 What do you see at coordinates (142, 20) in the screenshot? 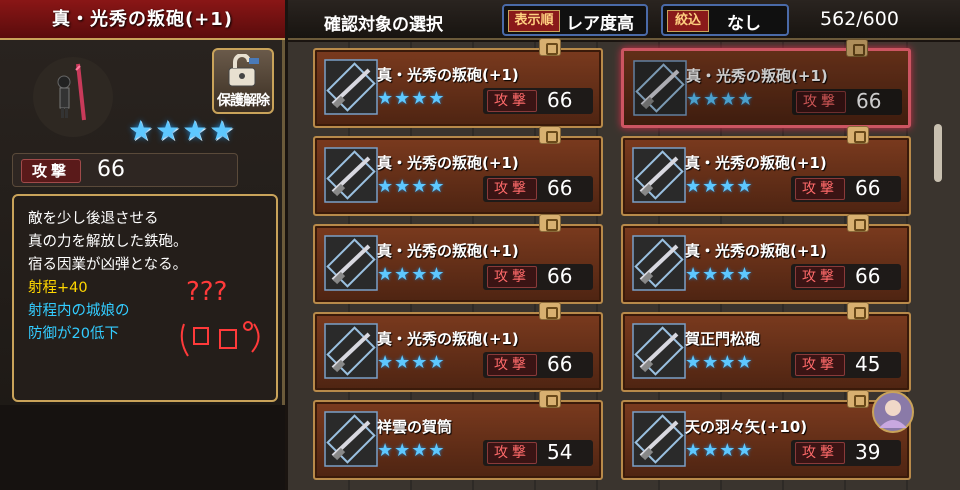
I see `item-title: 真・光秀の叛砲(+1)` at bounding box center [142, 20].